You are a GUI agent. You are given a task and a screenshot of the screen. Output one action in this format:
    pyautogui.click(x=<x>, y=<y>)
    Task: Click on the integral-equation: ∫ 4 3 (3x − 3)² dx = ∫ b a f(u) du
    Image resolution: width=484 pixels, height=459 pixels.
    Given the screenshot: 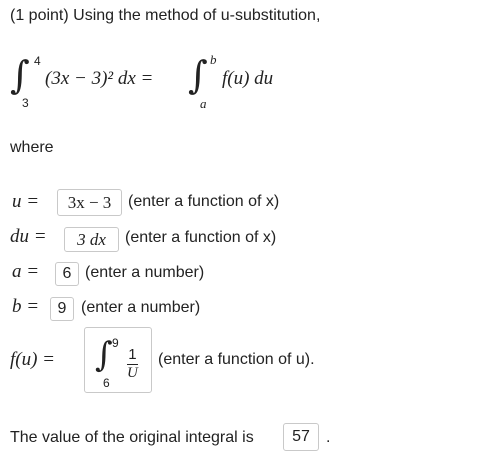 What is the action you would take?
    pyautogui.click(x=160, y=83)
    